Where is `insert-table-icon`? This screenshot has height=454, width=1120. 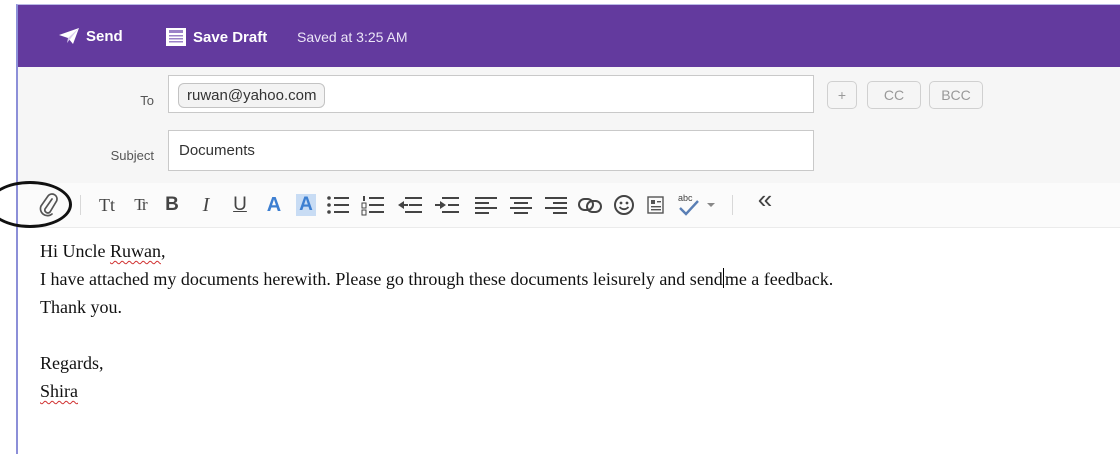
insert-table-icon is located at coordinates (655, 205).